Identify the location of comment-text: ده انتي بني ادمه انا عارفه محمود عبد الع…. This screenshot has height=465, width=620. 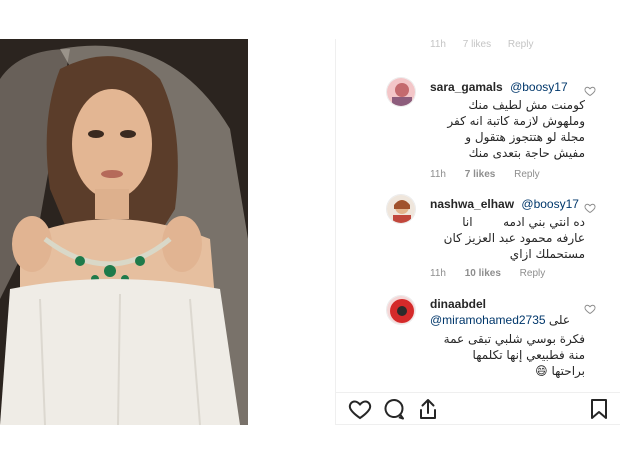
(507, 238).